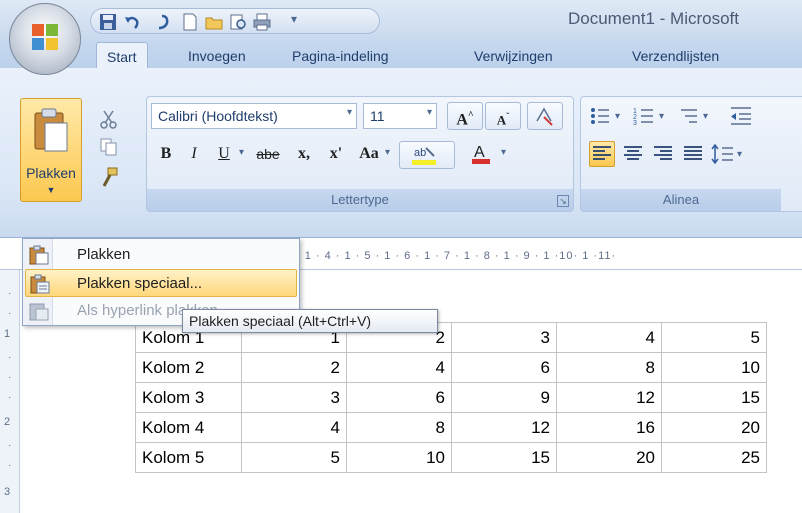 The width and height of the screenshot is (802, 513). What do you see at coordinates (7, 422) in the screenshot?
I see `ruler-number: 2` at bounding box center [7, 422].